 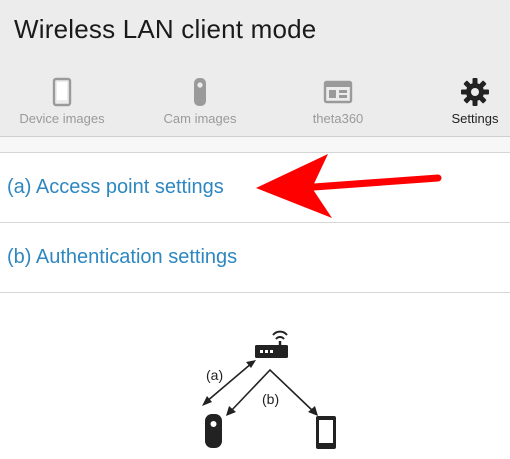 I want to click on tab-label: Device images, so click(x=62, y=118).